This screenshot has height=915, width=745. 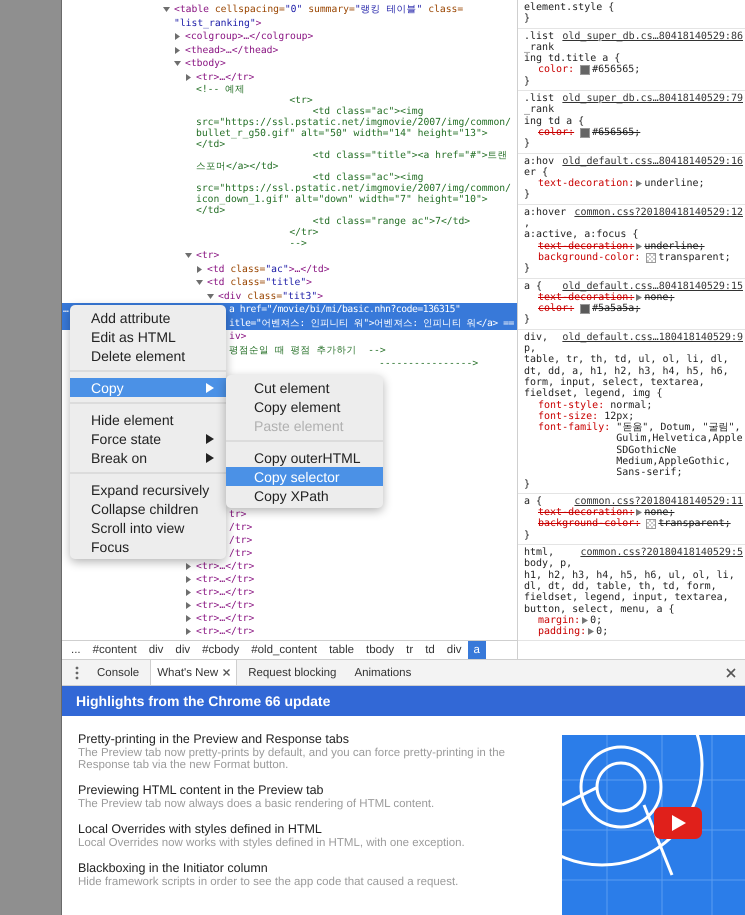 What do you see at coordinates (148, 419) in the screenshot?
I see `menu-item: Hide element` at bounding box center [148, 419].